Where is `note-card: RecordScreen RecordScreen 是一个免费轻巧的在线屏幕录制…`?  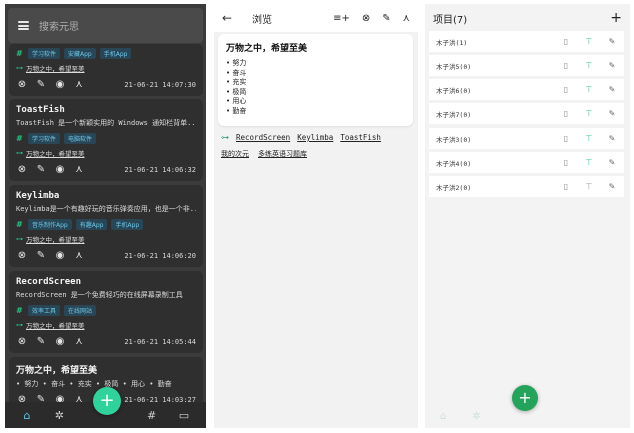
note-card: RecordScreen RecordScreen 是一个免费轻巧的在线屏幕录制… is located at coordinates (106, 312).